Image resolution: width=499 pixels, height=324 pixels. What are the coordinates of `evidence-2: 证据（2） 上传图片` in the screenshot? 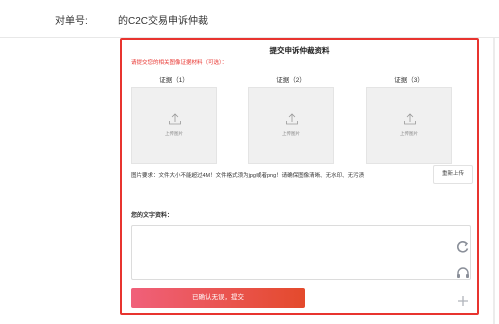 It's located at (291, 119).